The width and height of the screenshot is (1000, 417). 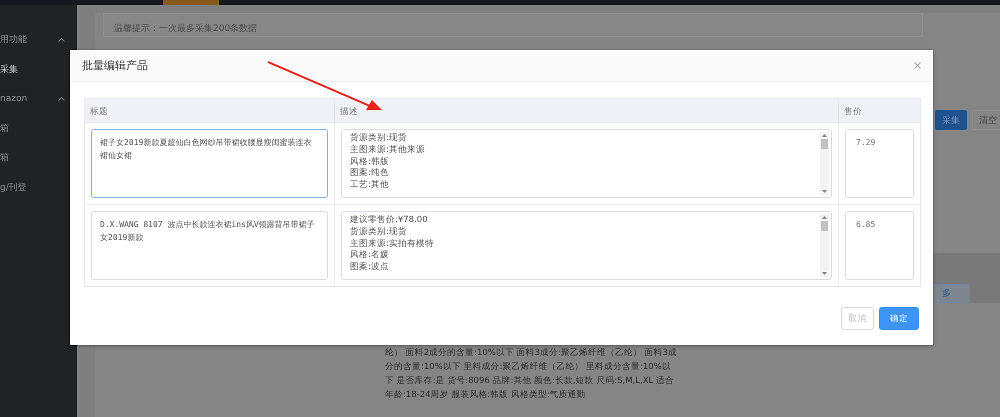 What do you see at coordinates (370, 174) in the screenshot?
I see `description-line: 图案:纯色` at bounding box center [370, 174].